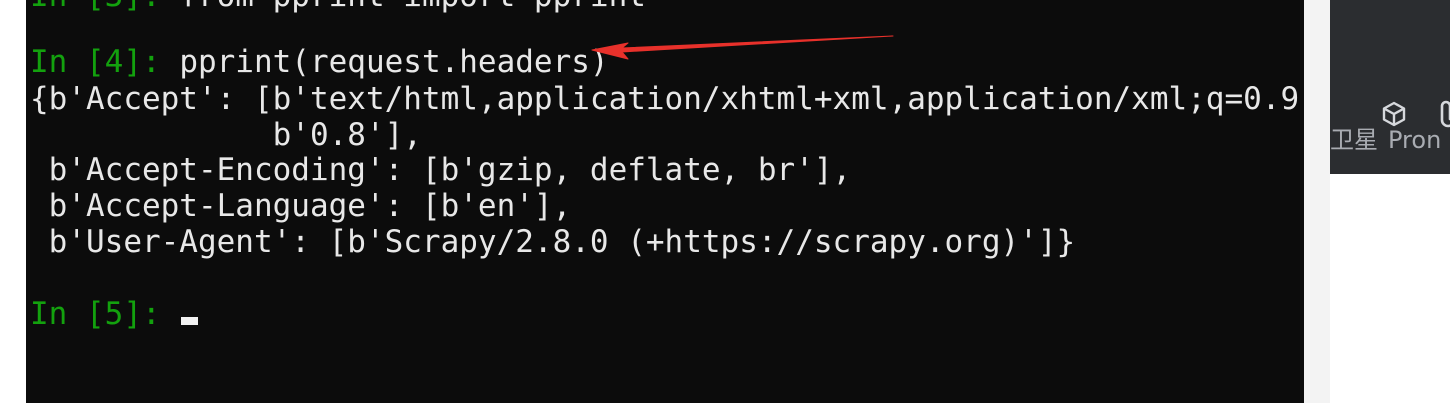 This screenshot has height=403, width=1450. I want to click on panel-label: 卫星, so click(1354, 140).